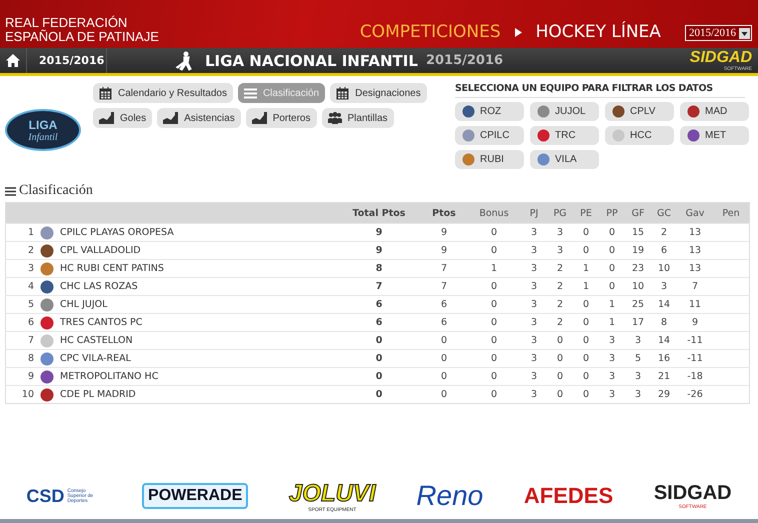 The height and width of the screenshot is (523, 758). Describe the element at coordinates (195, 496) in the screenshot. I see `sponsor-logo: POWERADE` at that location.